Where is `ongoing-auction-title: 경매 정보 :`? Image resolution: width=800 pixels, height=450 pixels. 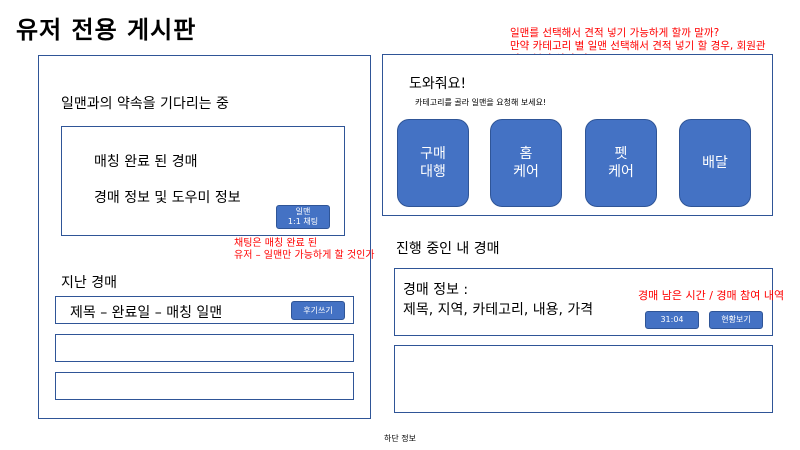 ongoing-auction-title: 경매 정보 : is located at coordinates (436, 290).